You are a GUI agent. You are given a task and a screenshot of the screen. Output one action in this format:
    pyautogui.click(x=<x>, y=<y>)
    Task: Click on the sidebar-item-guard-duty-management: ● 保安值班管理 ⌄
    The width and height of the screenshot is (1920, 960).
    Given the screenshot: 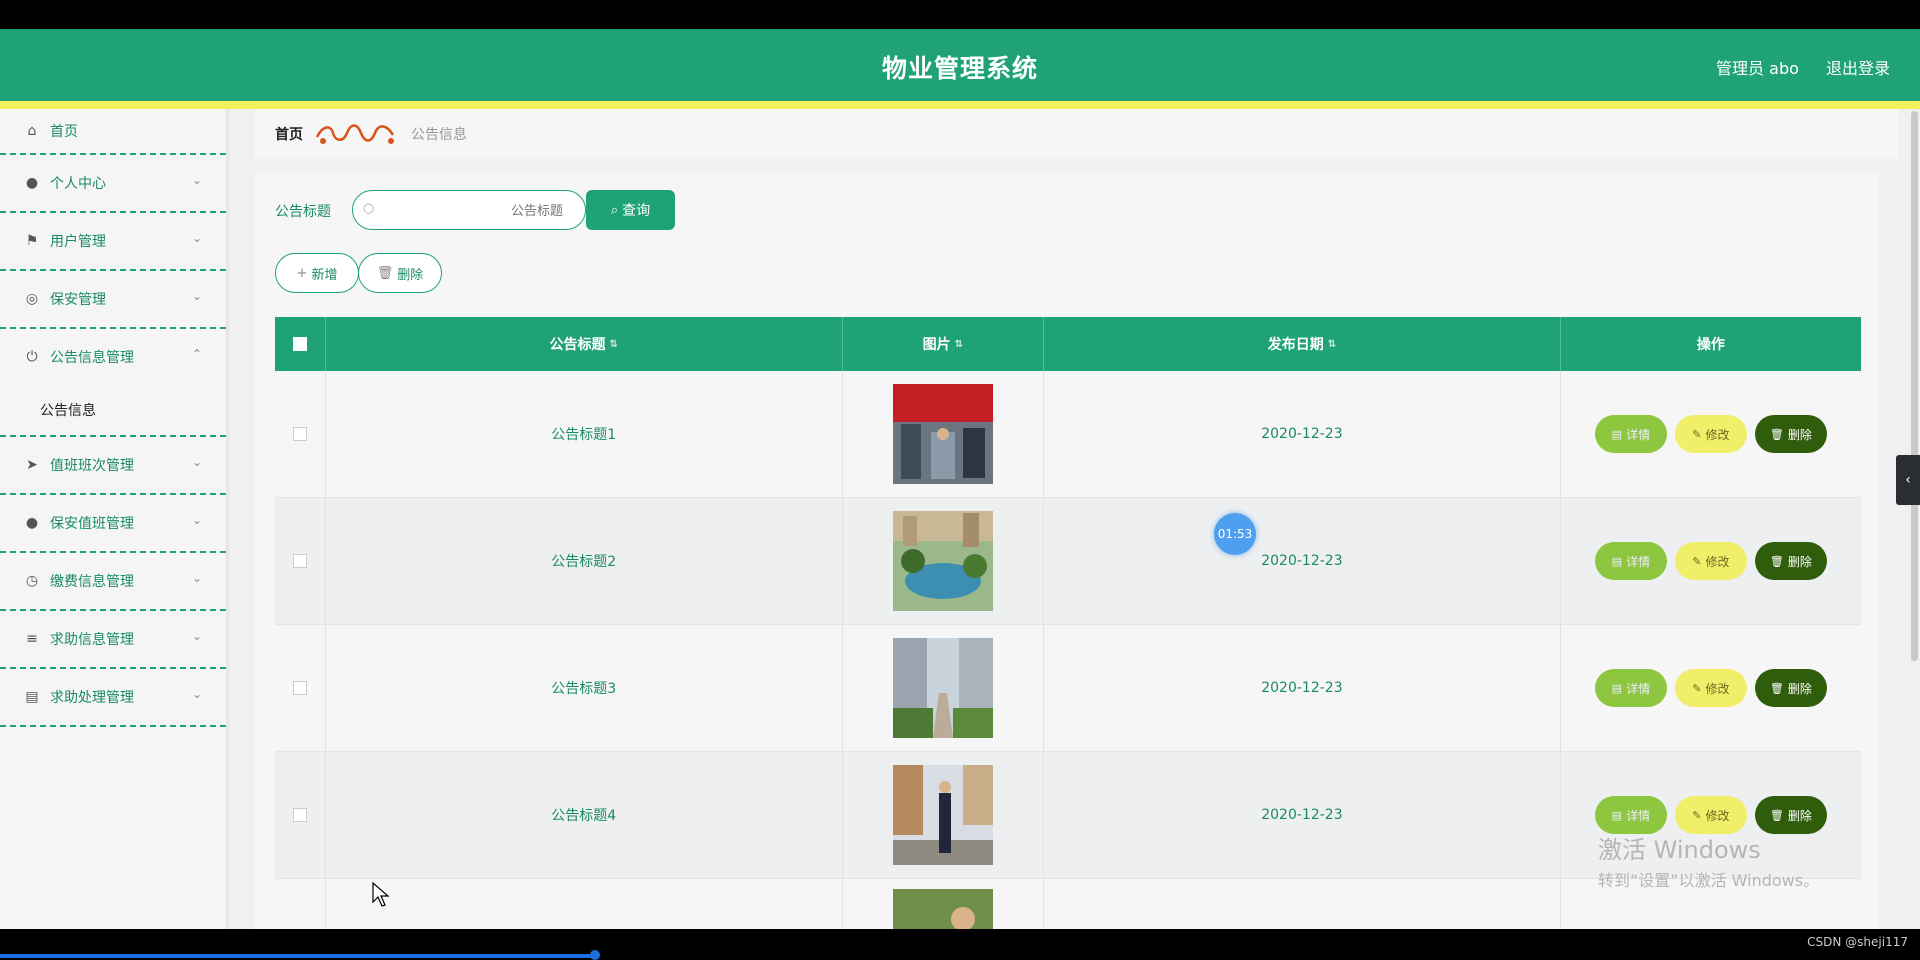 What is the action you would take?
    pyautogui.click(x=113, y=524)
    